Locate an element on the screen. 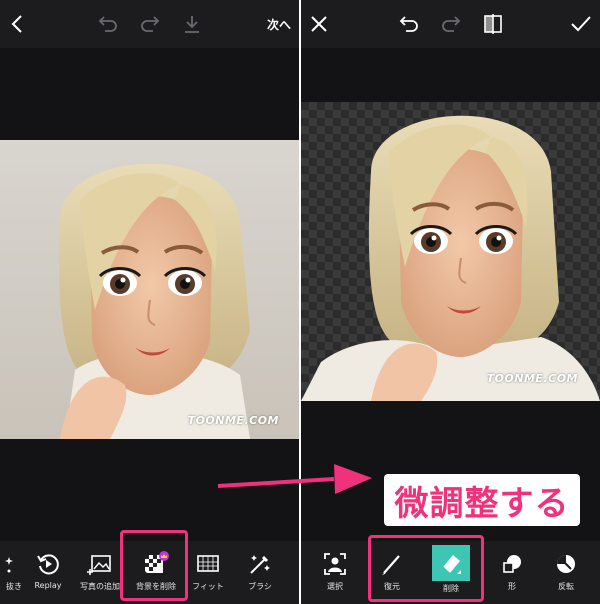 This screenshot has width=600, height=604. fit-icon is located at coordinates (208, 563).